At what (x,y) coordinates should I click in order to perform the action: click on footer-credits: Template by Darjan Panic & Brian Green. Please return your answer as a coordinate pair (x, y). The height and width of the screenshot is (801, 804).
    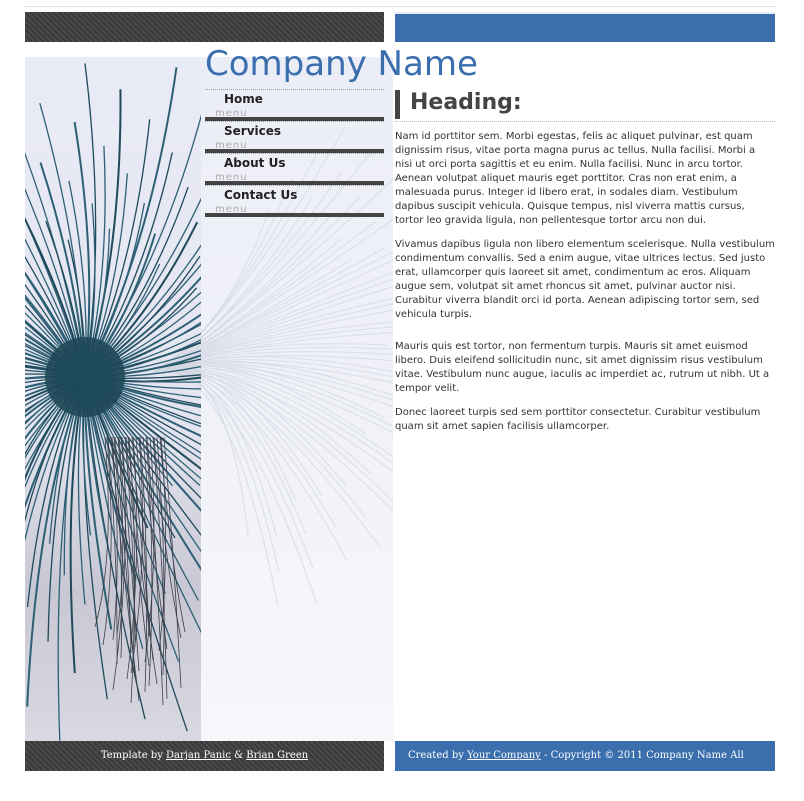
    Looking at the image, I should click on (204, 756).